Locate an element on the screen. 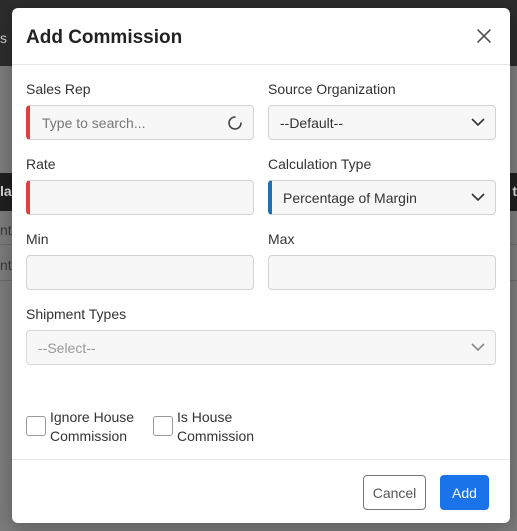  ignore-house-commission-checkbox is located at coordinates (36, 426).